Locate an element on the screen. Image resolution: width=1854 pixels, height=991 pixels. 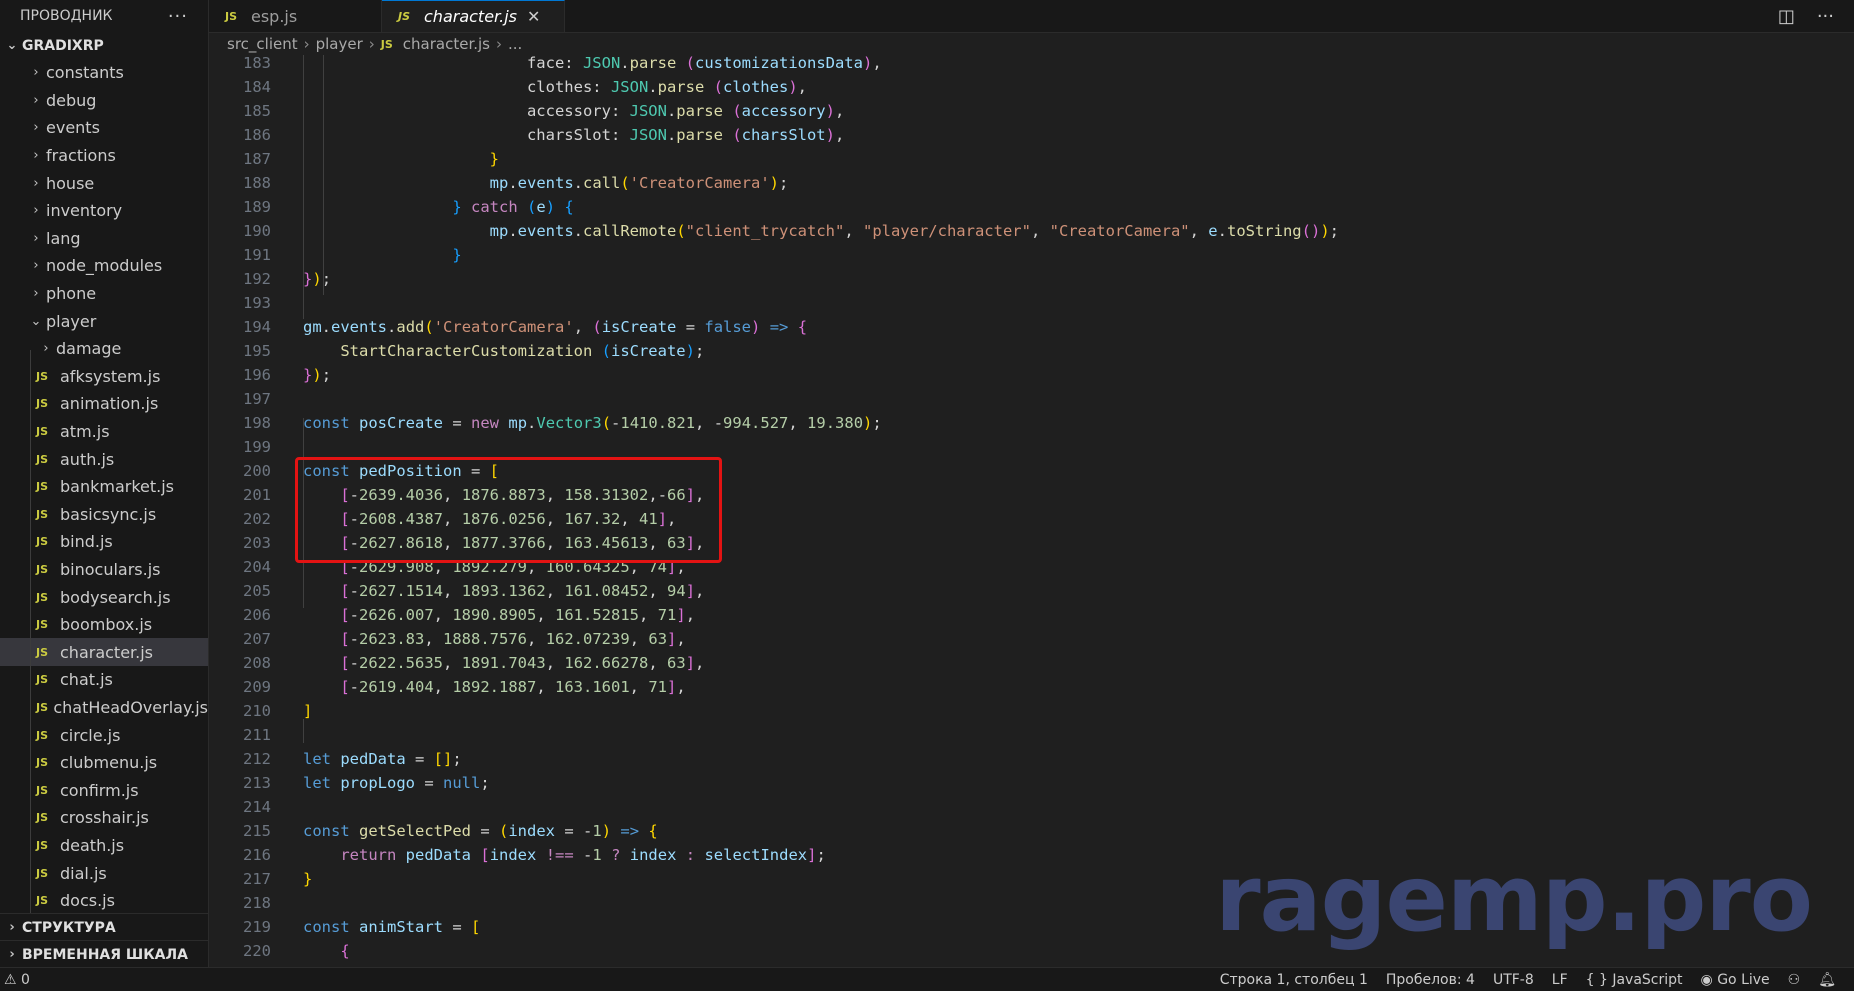
file-item: JS boombox.js is located at coordinates (104, 625).